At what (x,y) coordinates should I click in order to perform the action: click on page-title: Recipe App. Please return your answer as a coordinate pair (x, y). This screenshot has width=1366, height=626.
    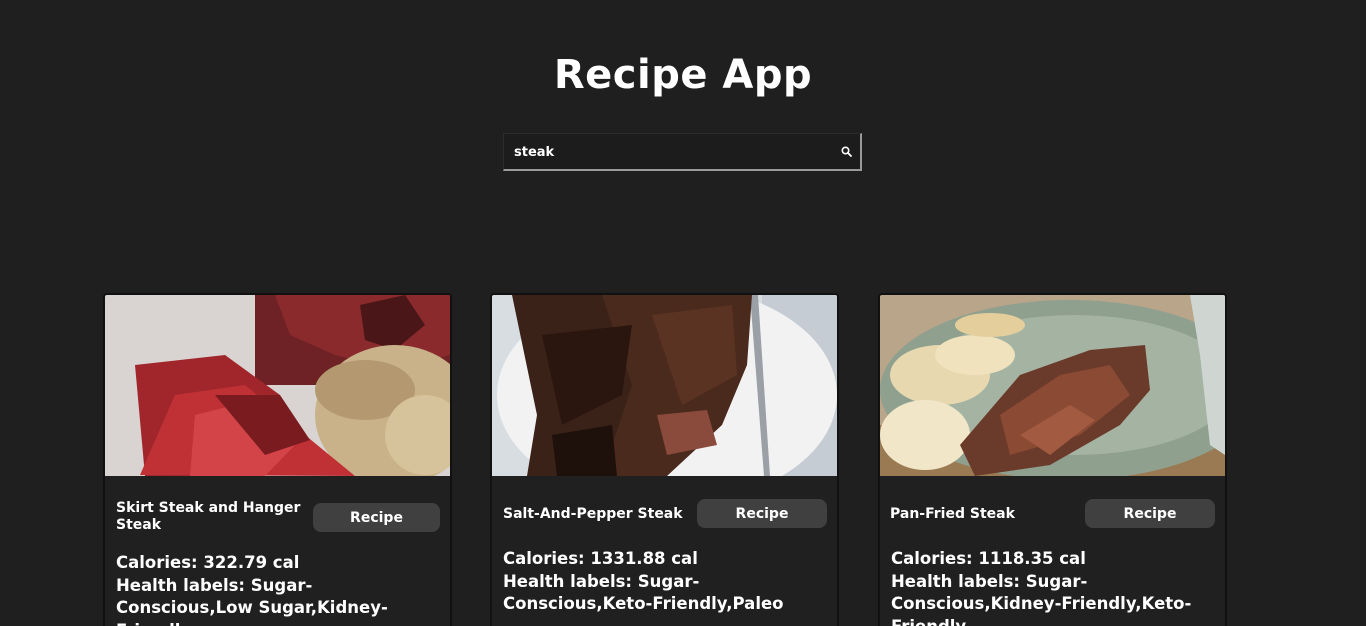
    Looking at the image, I should click on (683, 75).